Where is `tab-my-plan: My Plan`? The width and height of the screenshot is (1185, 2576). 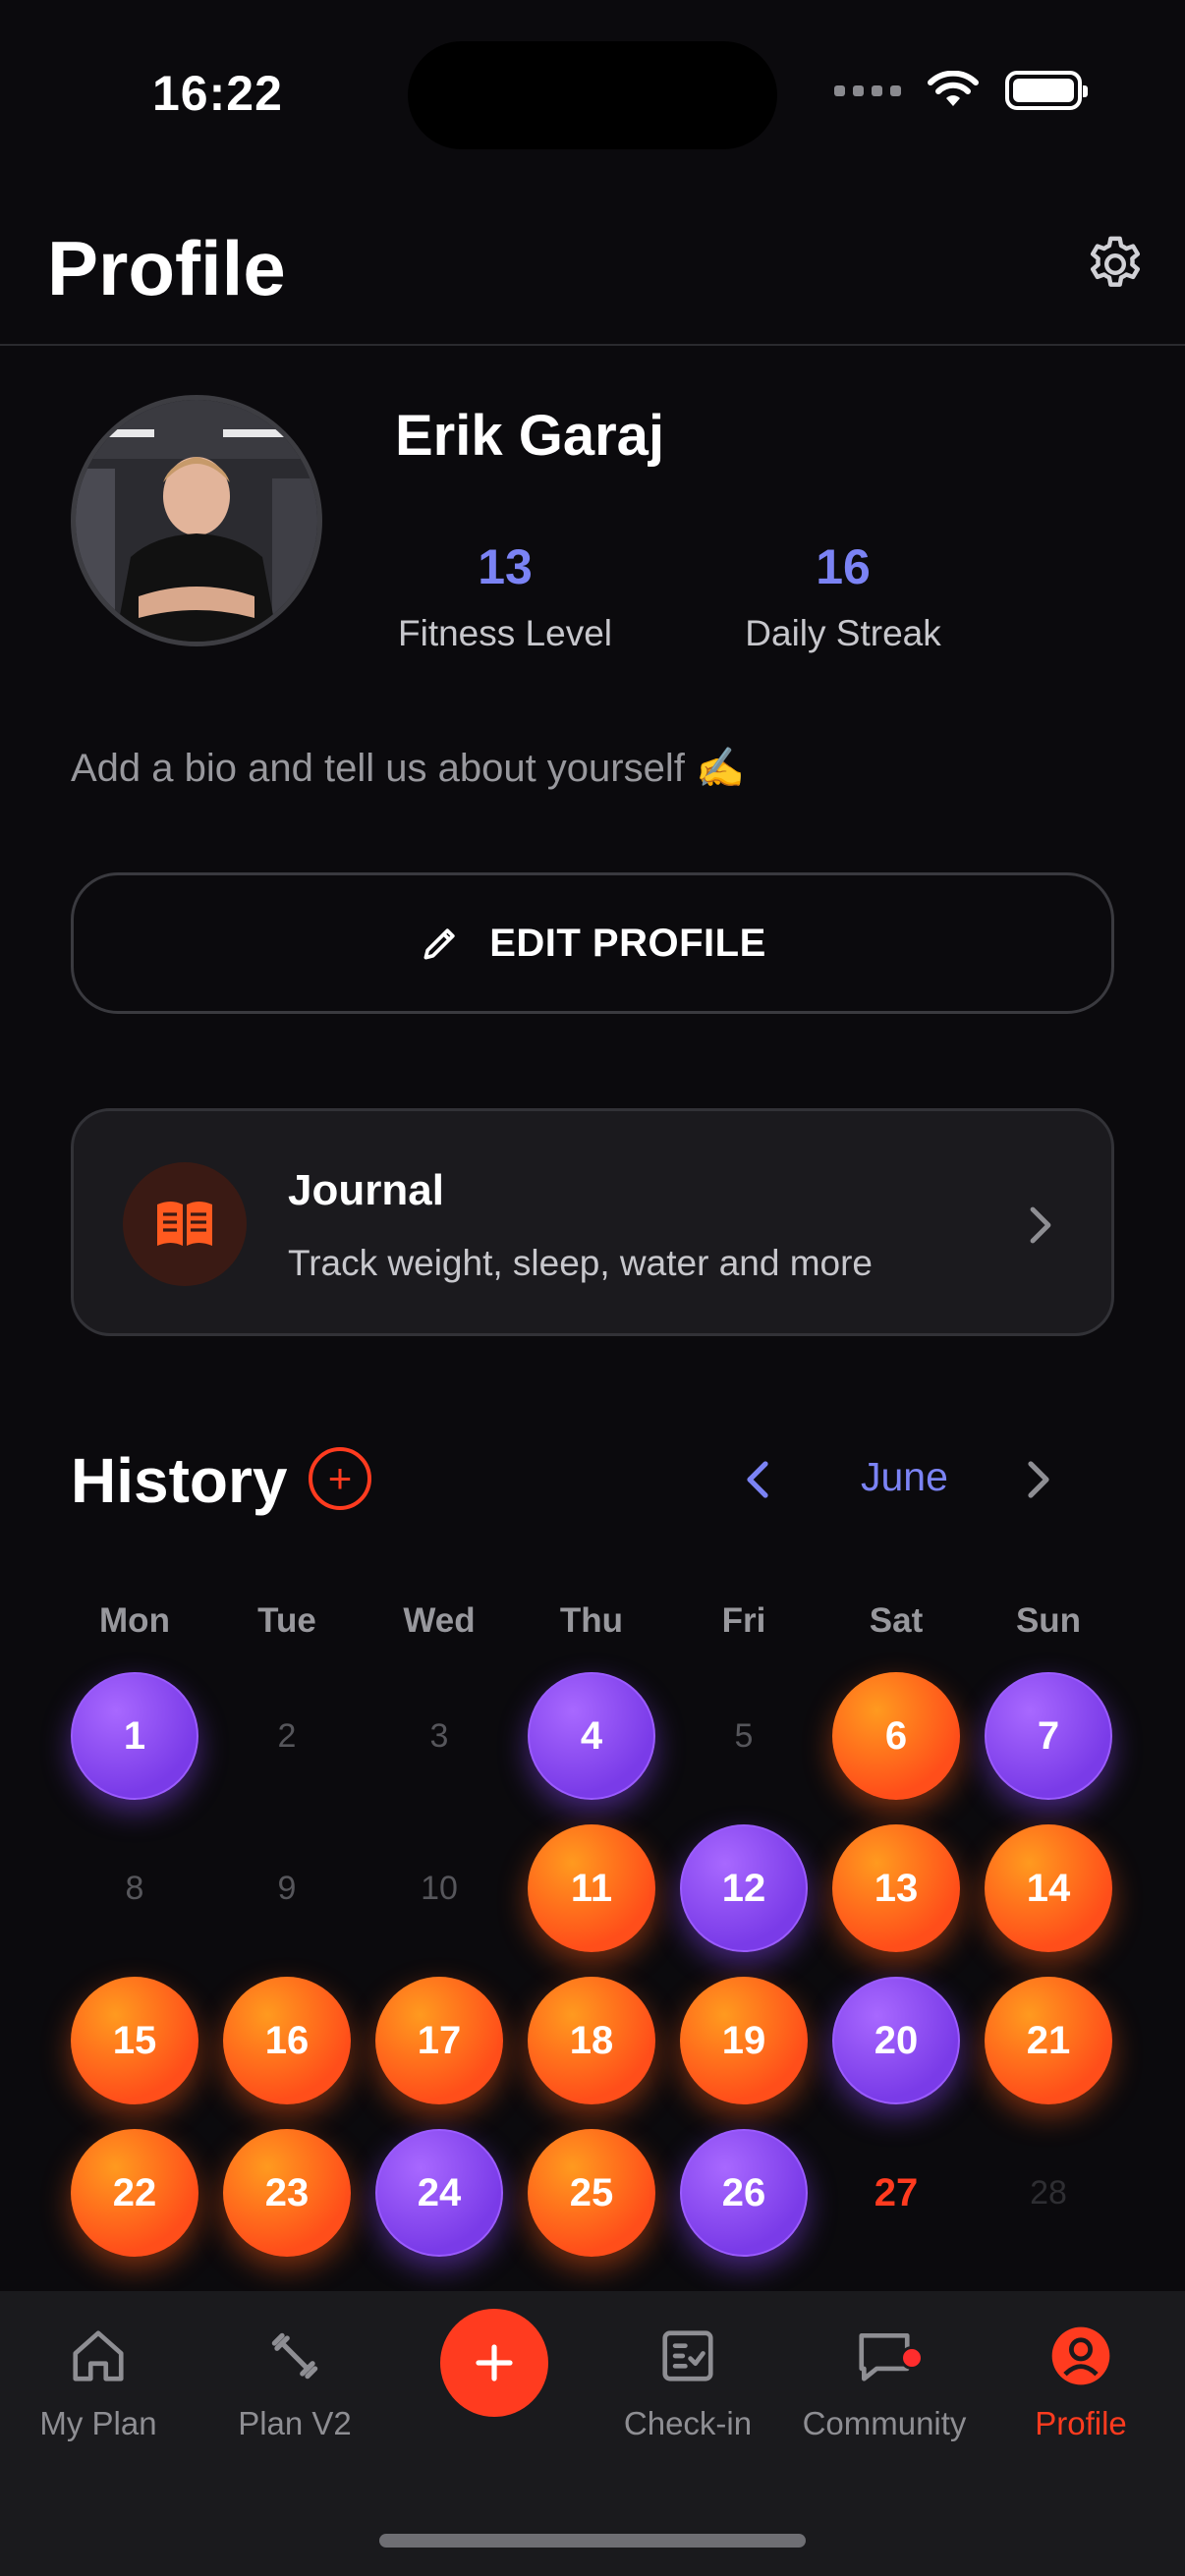 tab-my-plan: My Plan is located at coordinates (99, 2381).